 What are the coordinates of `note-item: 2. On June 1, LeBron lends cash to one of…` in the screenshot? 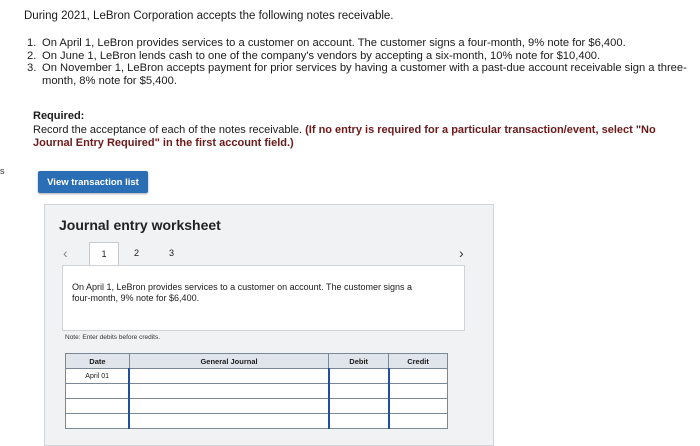 It's located at (357, 56).